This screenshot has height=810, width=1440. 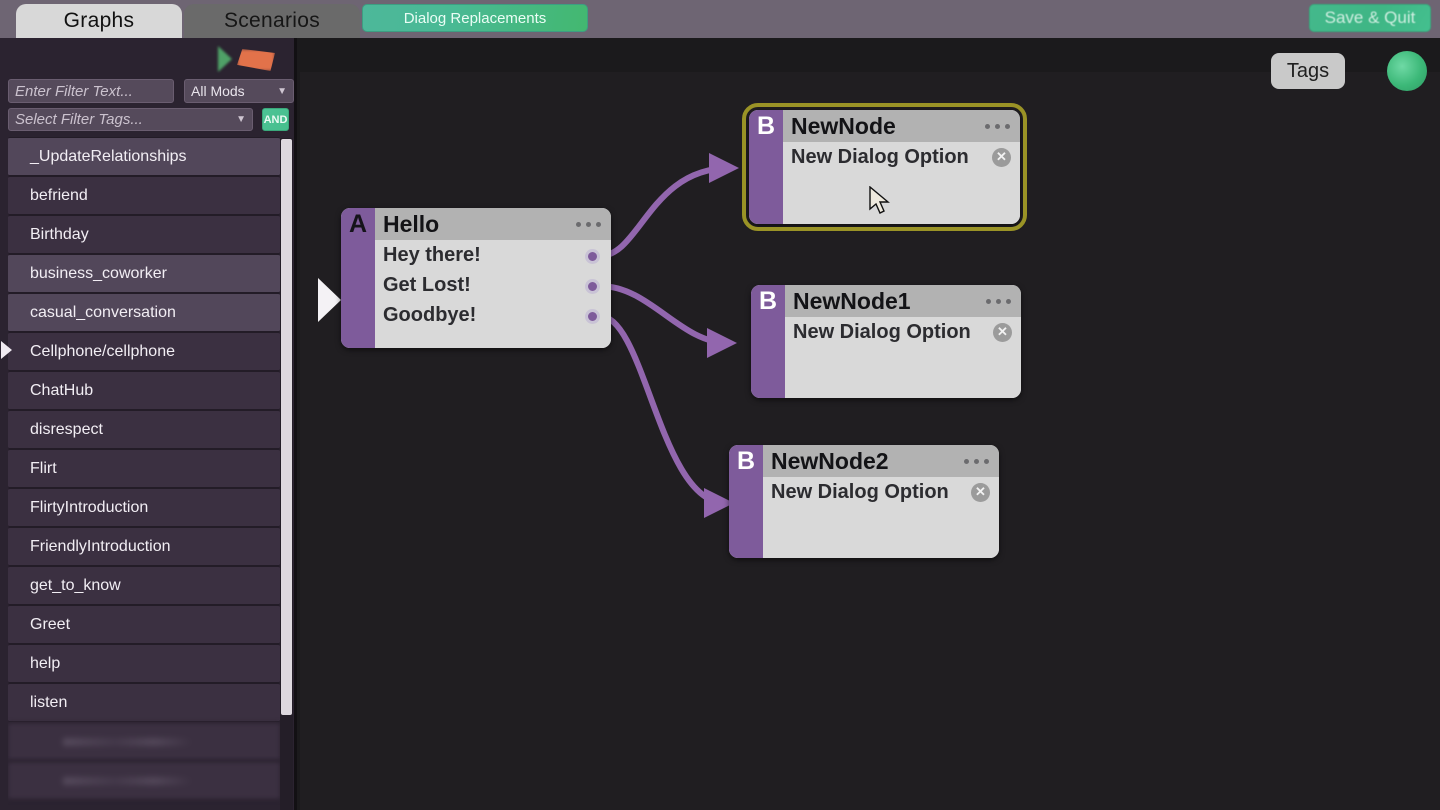 What do you see at coordinates (75, 585) in the screenshot?
I see `graph-list-item-label: get_to_know` at bounding box center [75, 585].